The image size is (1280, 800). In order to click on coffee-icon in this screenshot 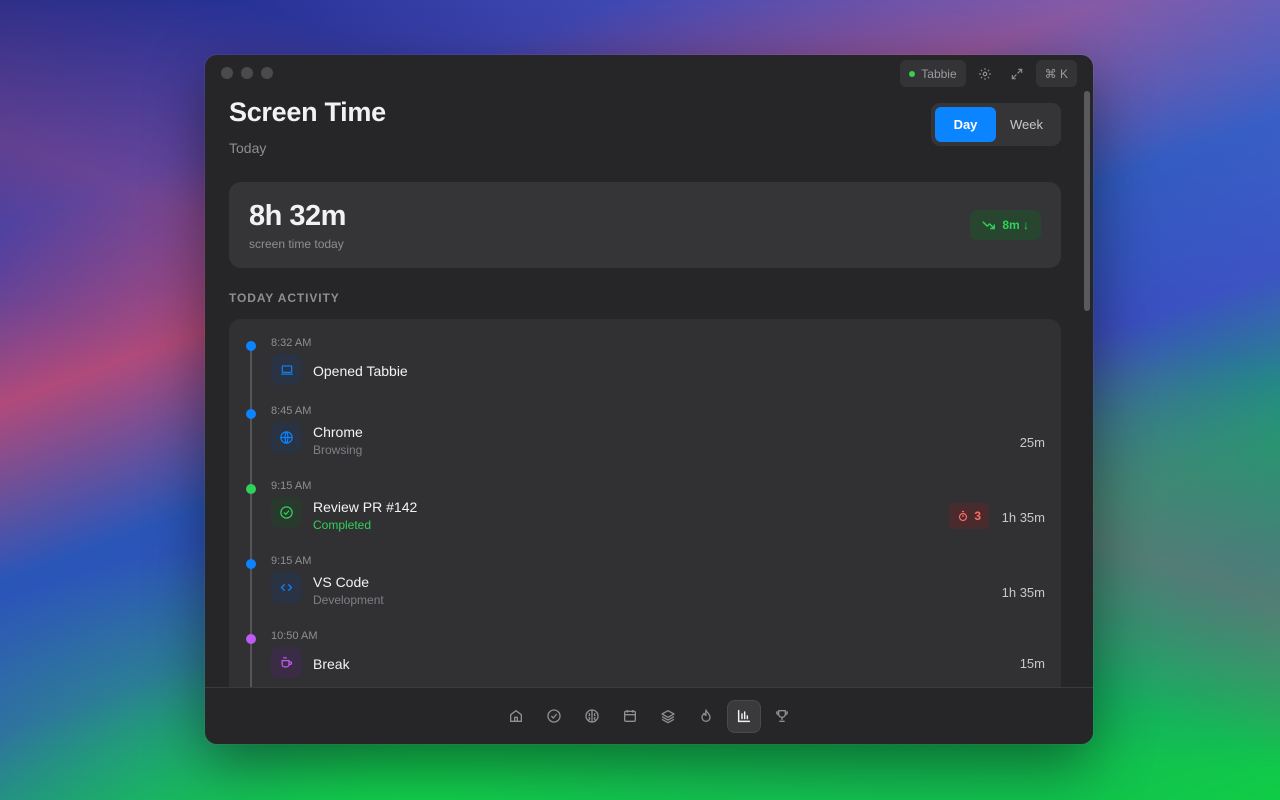, I will do `click(287, 662)`.